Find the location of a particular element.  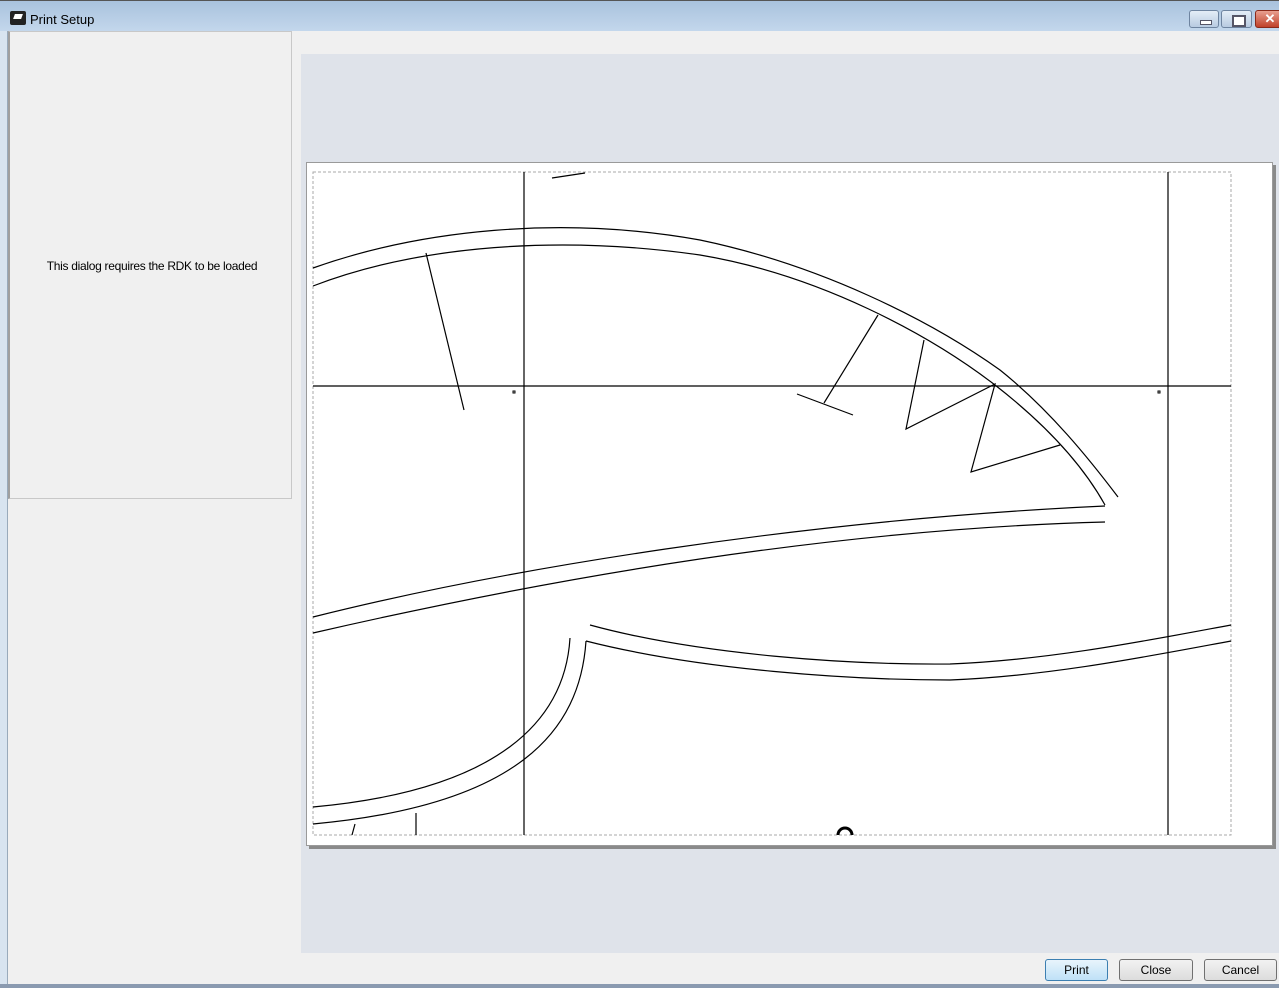

circle-mark is located at coordinates (845, 831).